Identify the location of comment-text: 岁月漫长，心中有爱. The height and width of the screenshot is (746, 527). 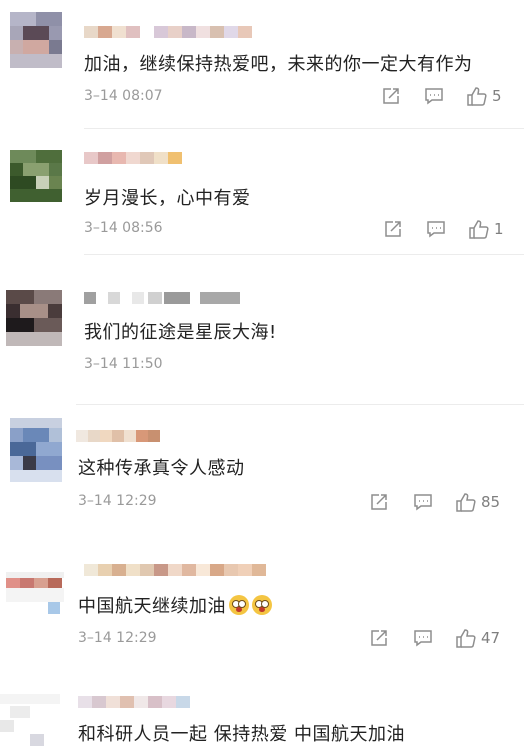
(167, 198).